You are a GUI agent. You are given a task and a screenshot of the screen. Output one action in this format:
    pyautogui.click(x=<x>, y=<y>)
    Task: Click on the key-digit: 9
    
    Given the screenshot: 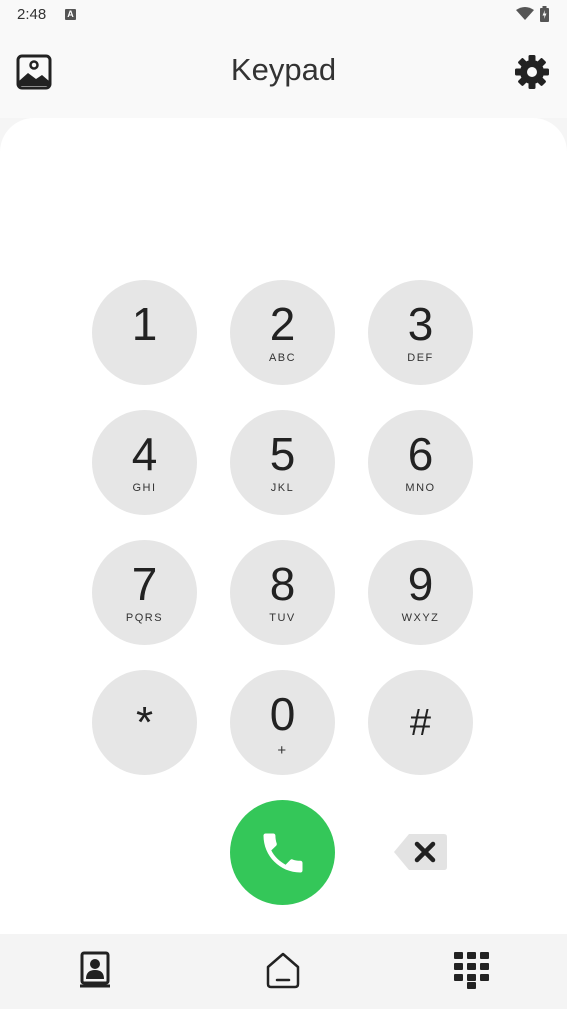 What is the action you would take?
    pyautogui.click(x=420, y=584)
    